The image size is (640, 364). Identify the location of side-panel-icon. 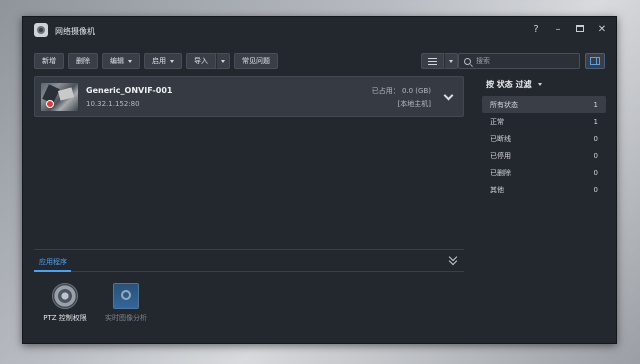
(595, 61).